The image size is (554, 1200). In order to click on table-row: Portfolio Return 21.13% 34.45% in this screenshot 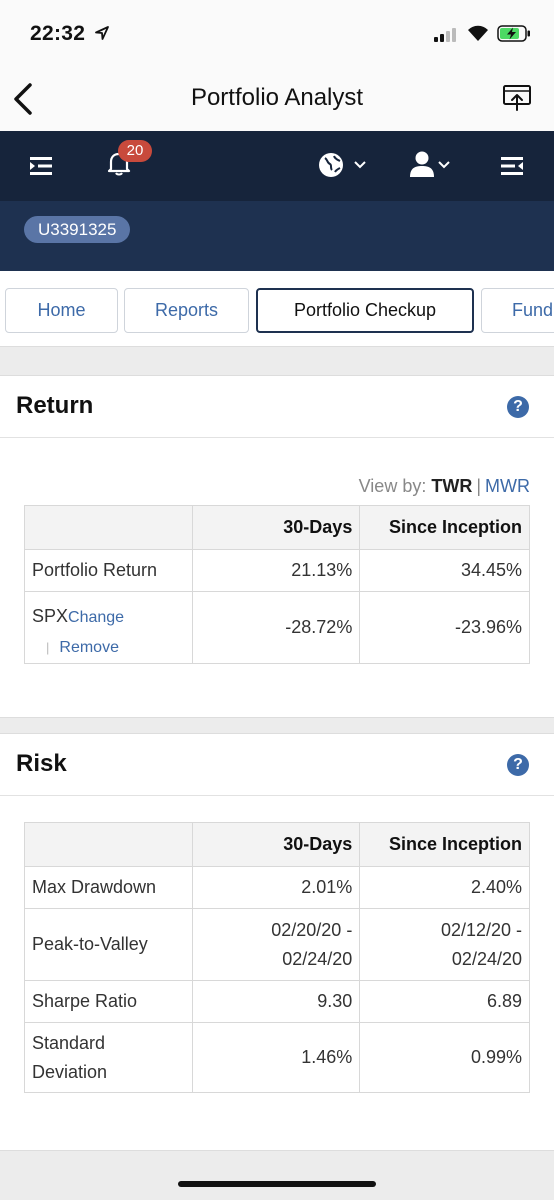, I will do `click(277, 570)`.